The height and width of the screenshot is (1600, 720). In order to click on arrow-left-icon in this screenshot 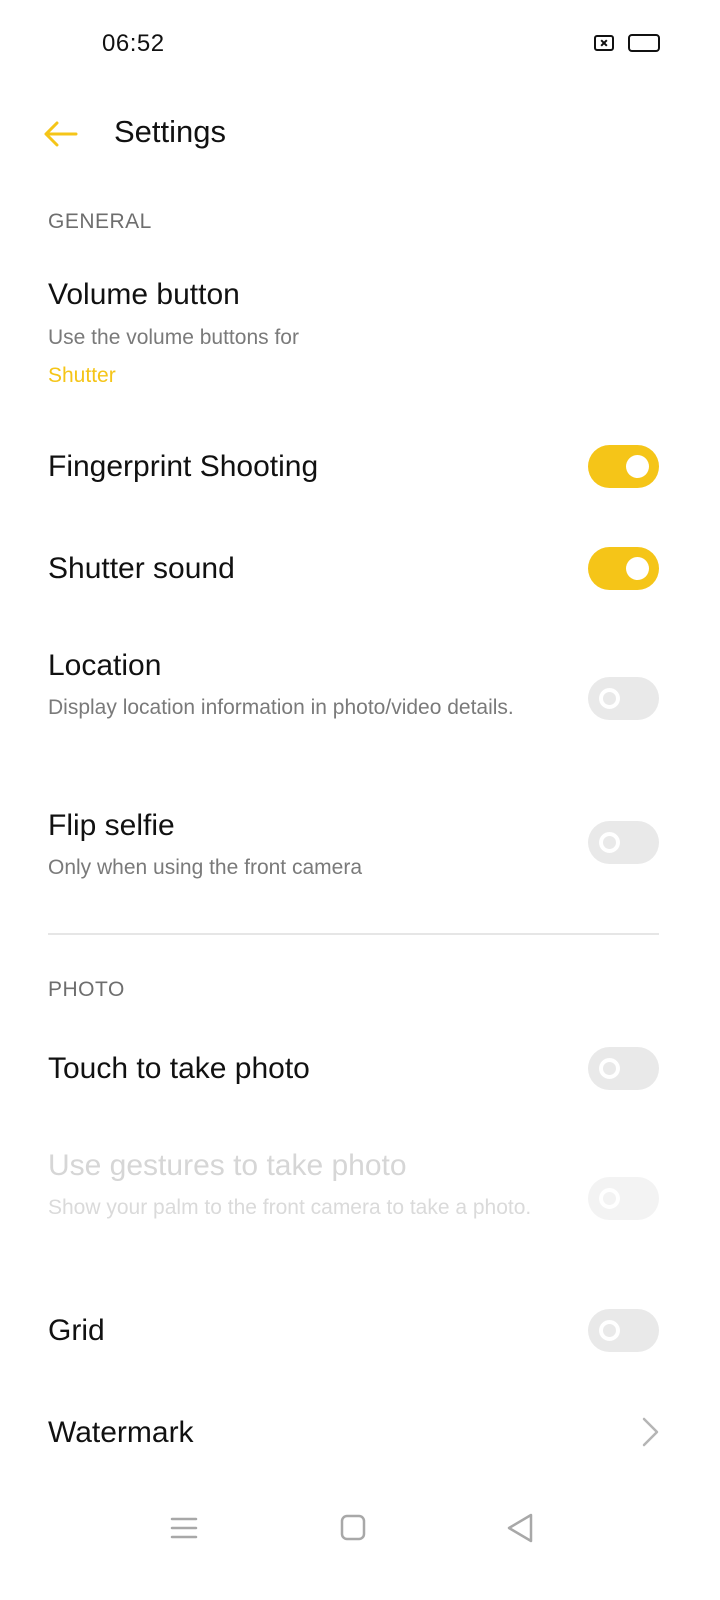, I will do `click(61, 134)`.